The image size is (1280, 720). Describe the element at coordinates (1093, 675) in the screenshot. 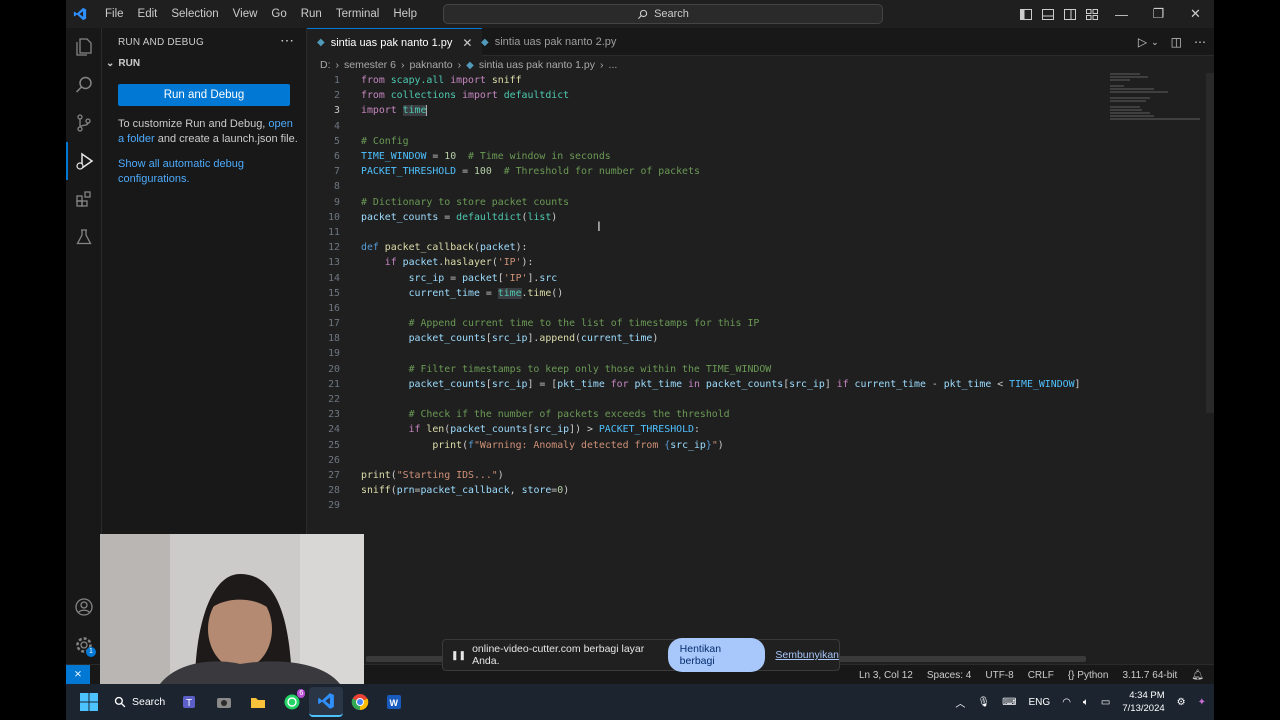

I see `language-label: Python` at that location.